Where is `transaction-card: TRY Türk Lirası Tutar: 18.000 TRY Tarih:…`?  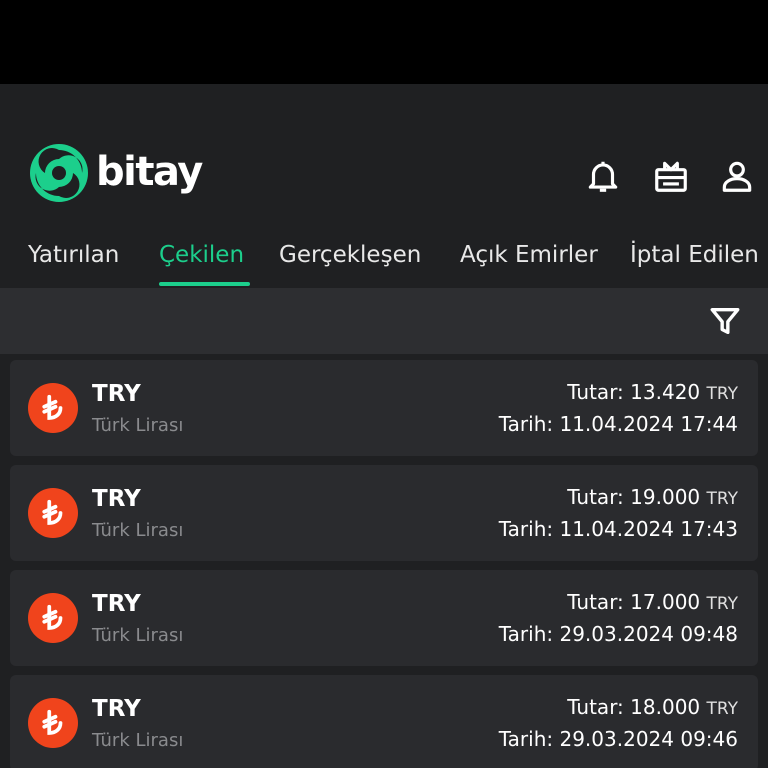 transaction-card: TRY Türk Lirası Tutar: 18.000 TRY Tarih:… is located at coordinates (384, 721).